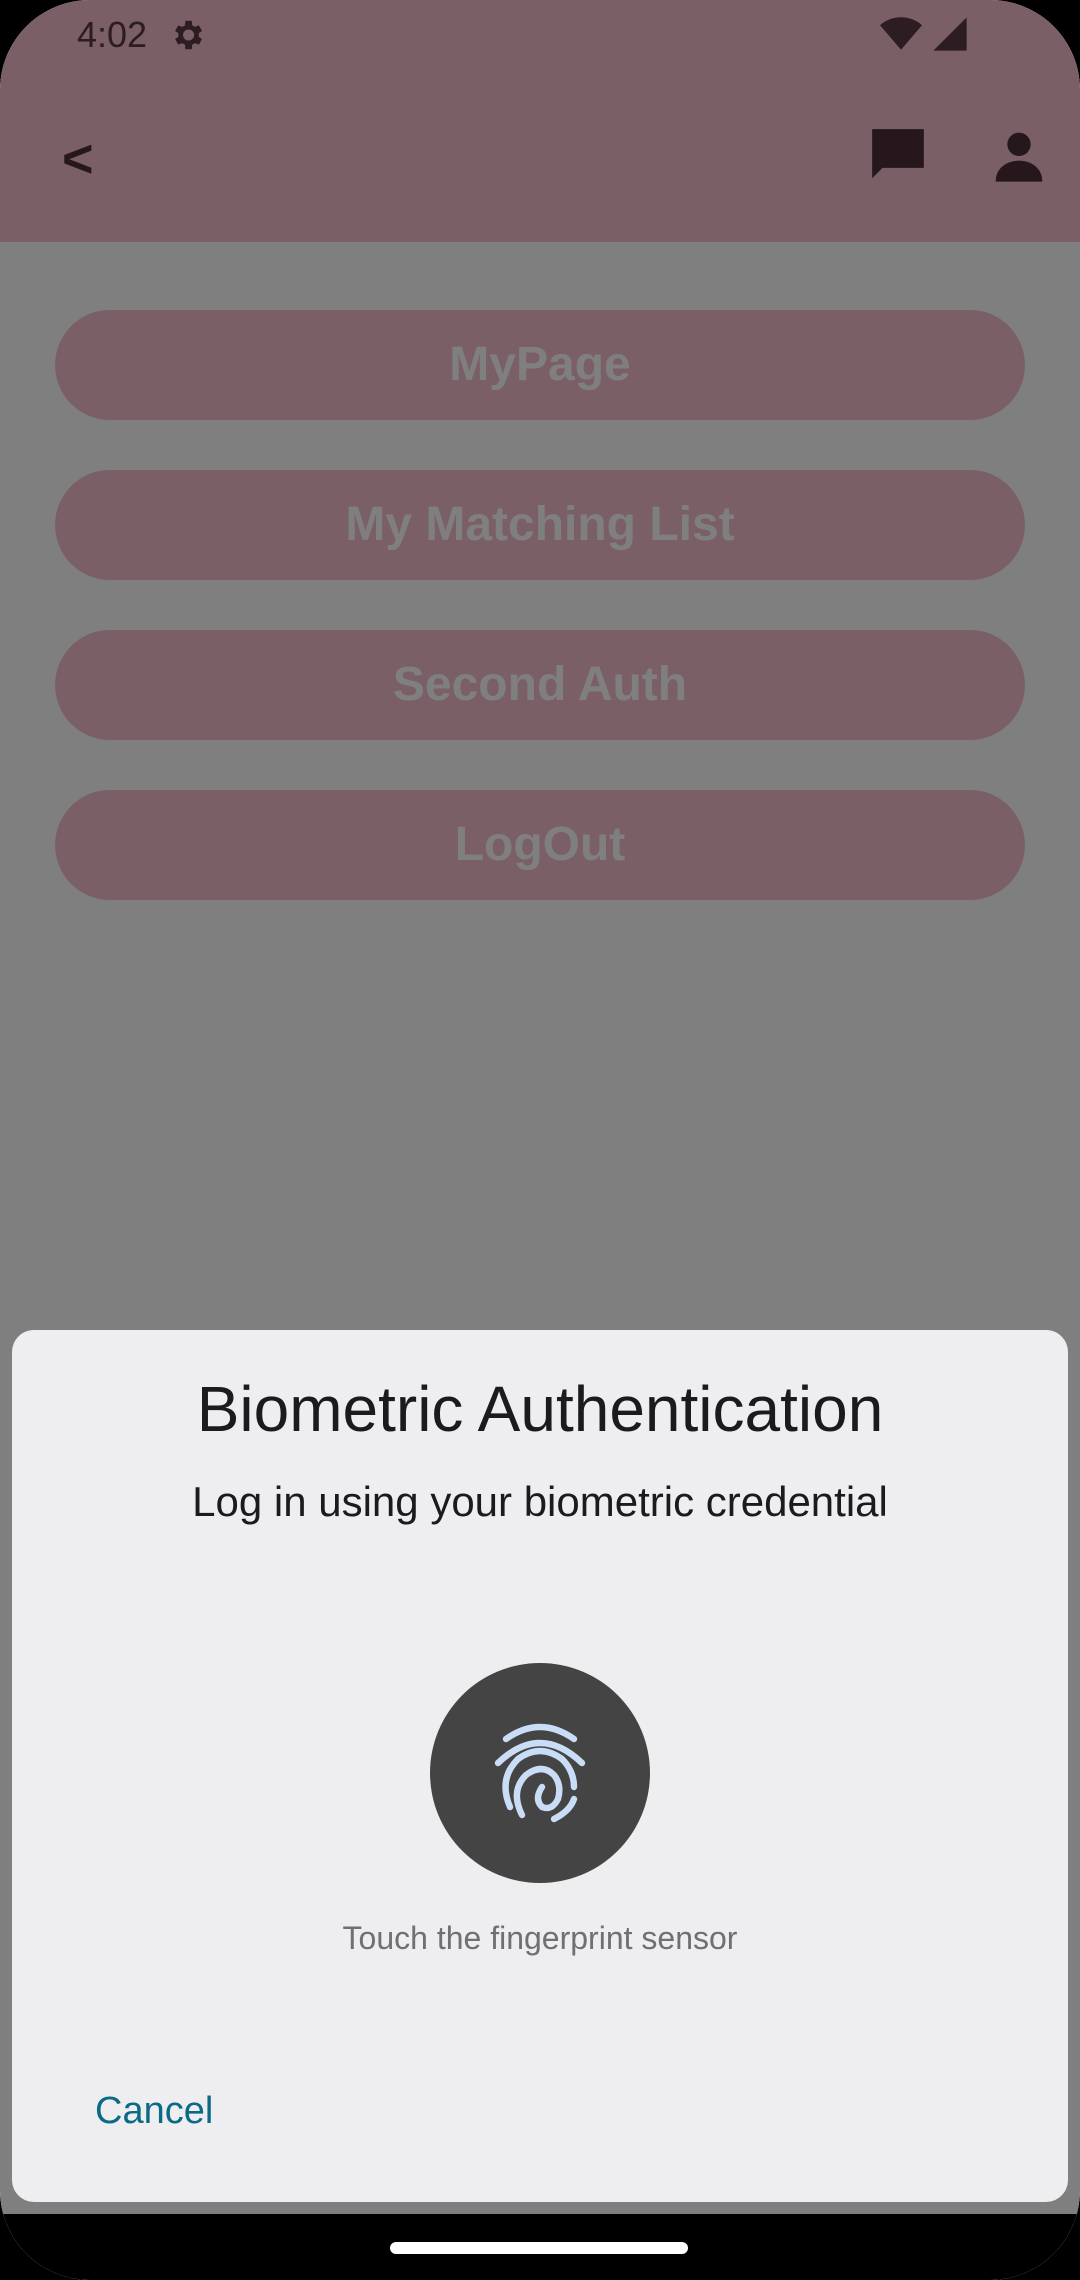 This screenshot has height=2280, width=1080. I want to click on fingerprint-icon, so click(540, 1773).